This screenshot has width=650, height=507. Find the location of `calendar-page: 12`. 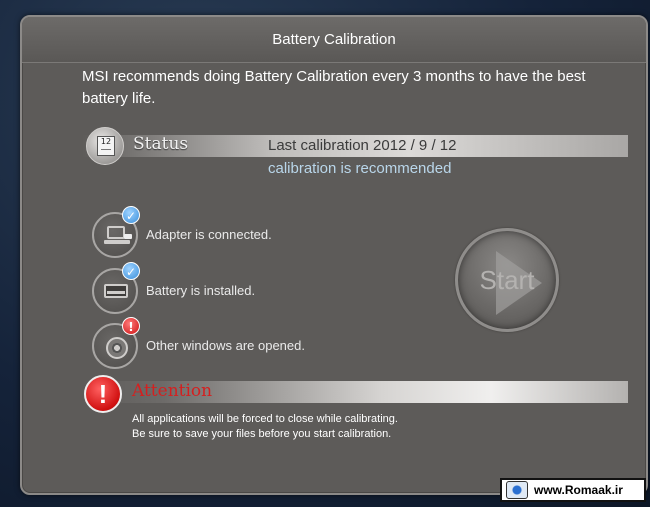

calendar-page: 12 is located at coordinates (106, 146).